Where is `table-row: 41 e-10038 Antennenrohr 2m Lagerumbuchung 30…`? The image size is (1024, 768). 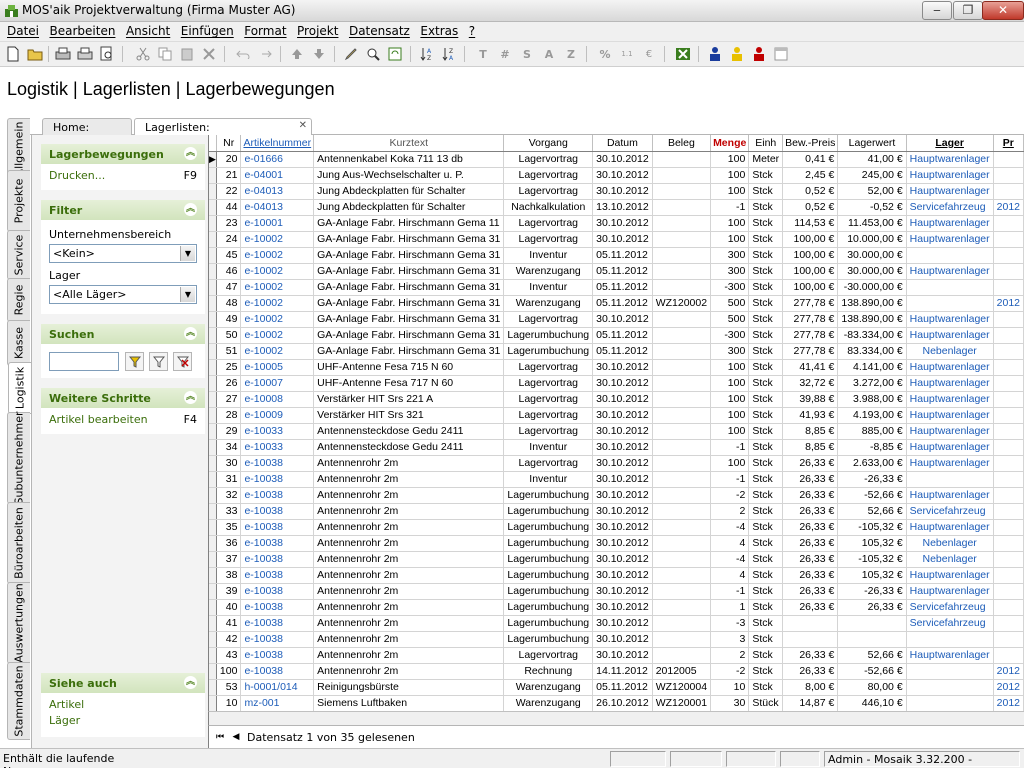 table-row: 41 e-10038 Antennenrohr 2m Lagerumbuchung 30… is located at coordinates (616, 623).